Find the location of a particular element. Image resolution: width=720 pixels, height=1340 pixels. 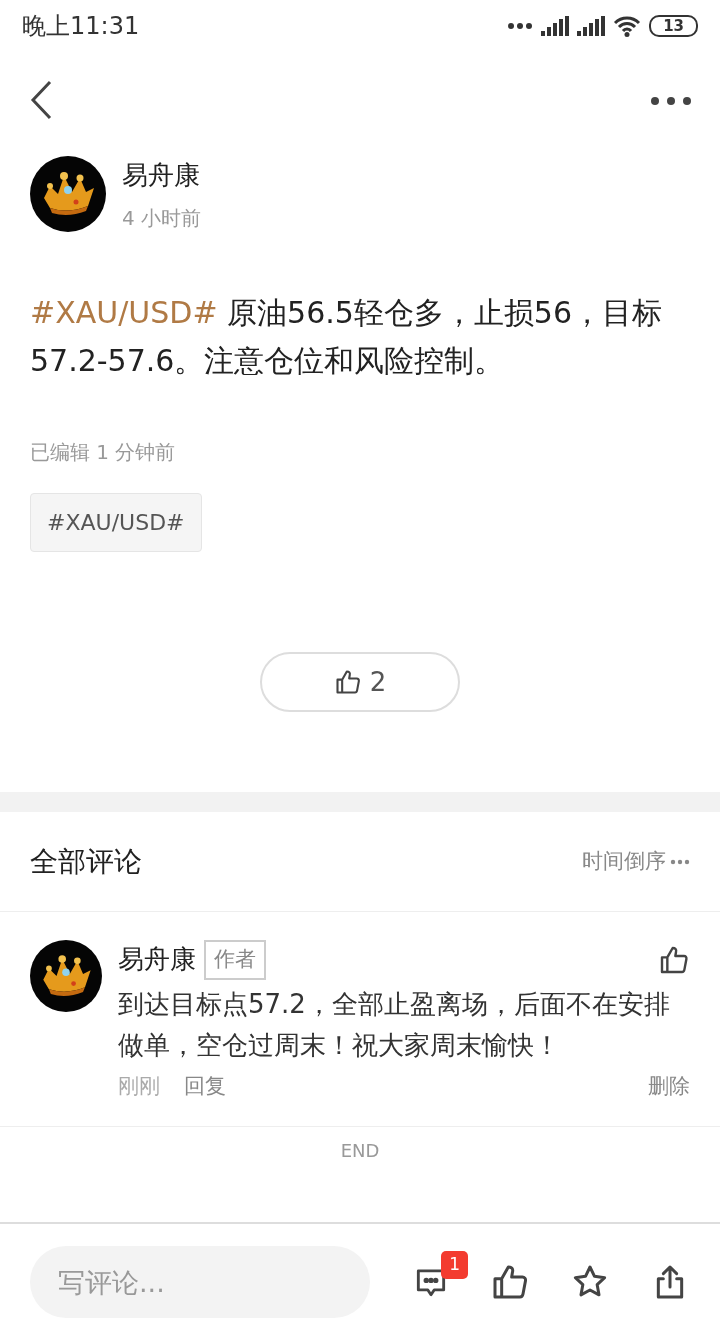

sort-button: 时间倒序 is located at coordinates (636, 861).